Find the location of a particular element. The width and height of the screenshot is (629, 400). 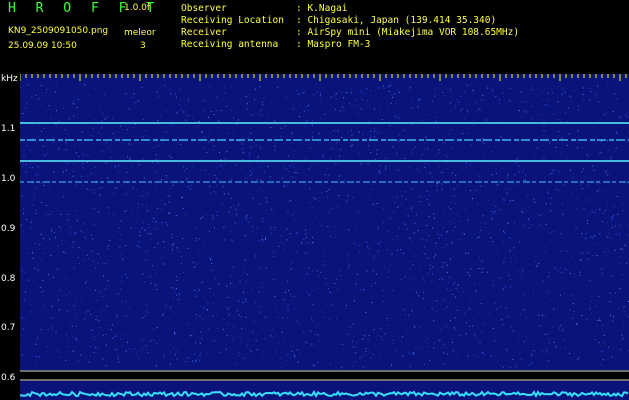

meleor-count: 3 is located at coordinates (143, 46).